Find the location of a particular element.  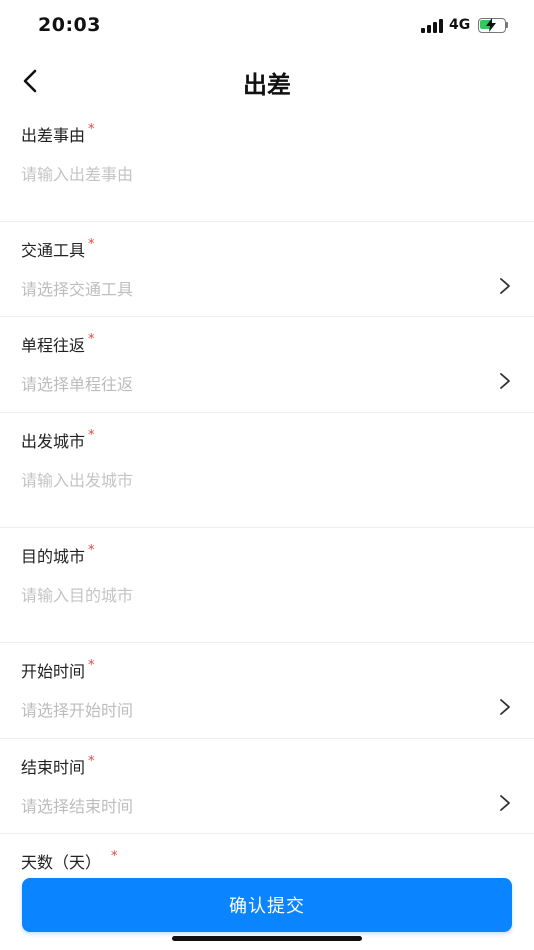

field-label: 单程往返 * is located at coordinates (58, 343).